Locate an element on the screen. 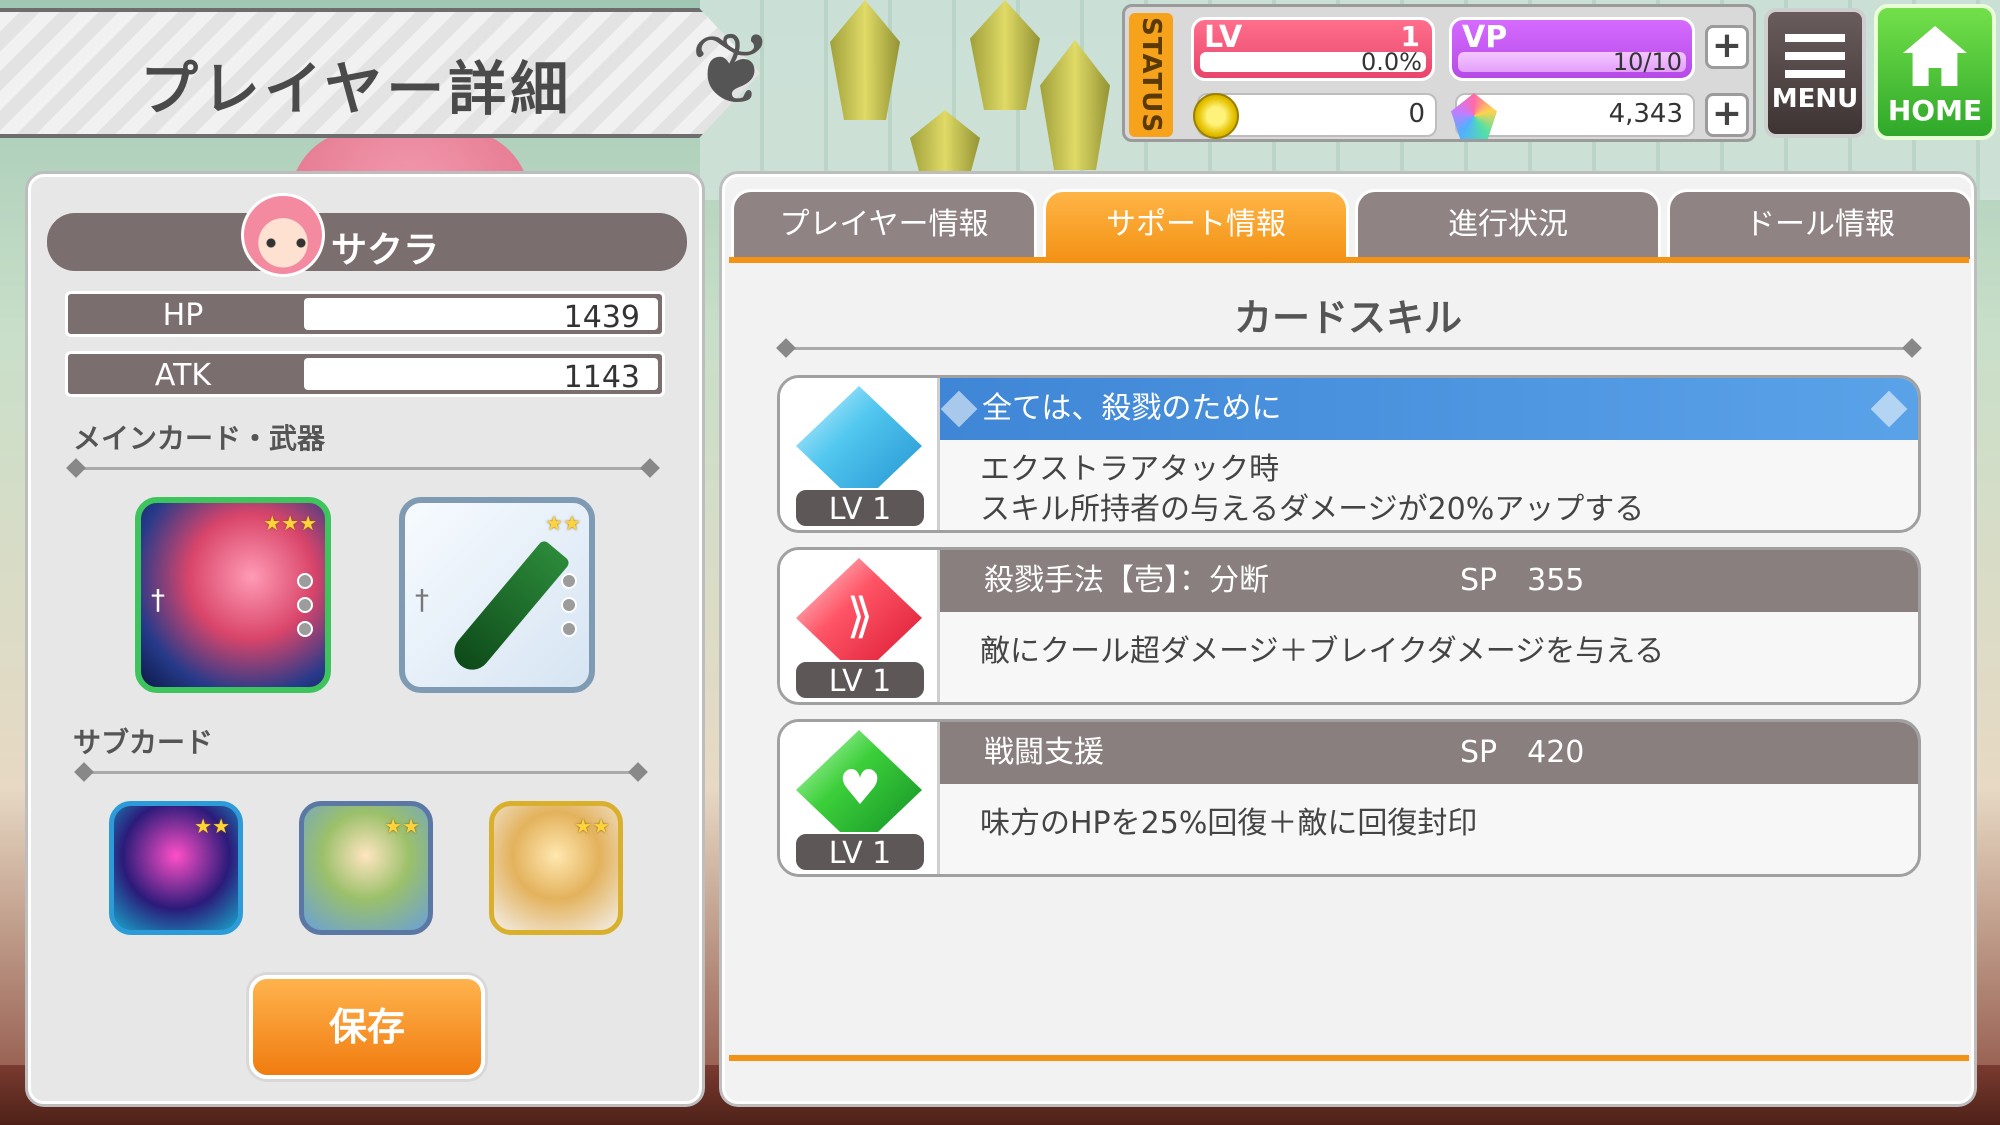  skill-desc-line: 味方のHPを25%回復＋敵に回復封印 is located at coordinates (1229, 823).